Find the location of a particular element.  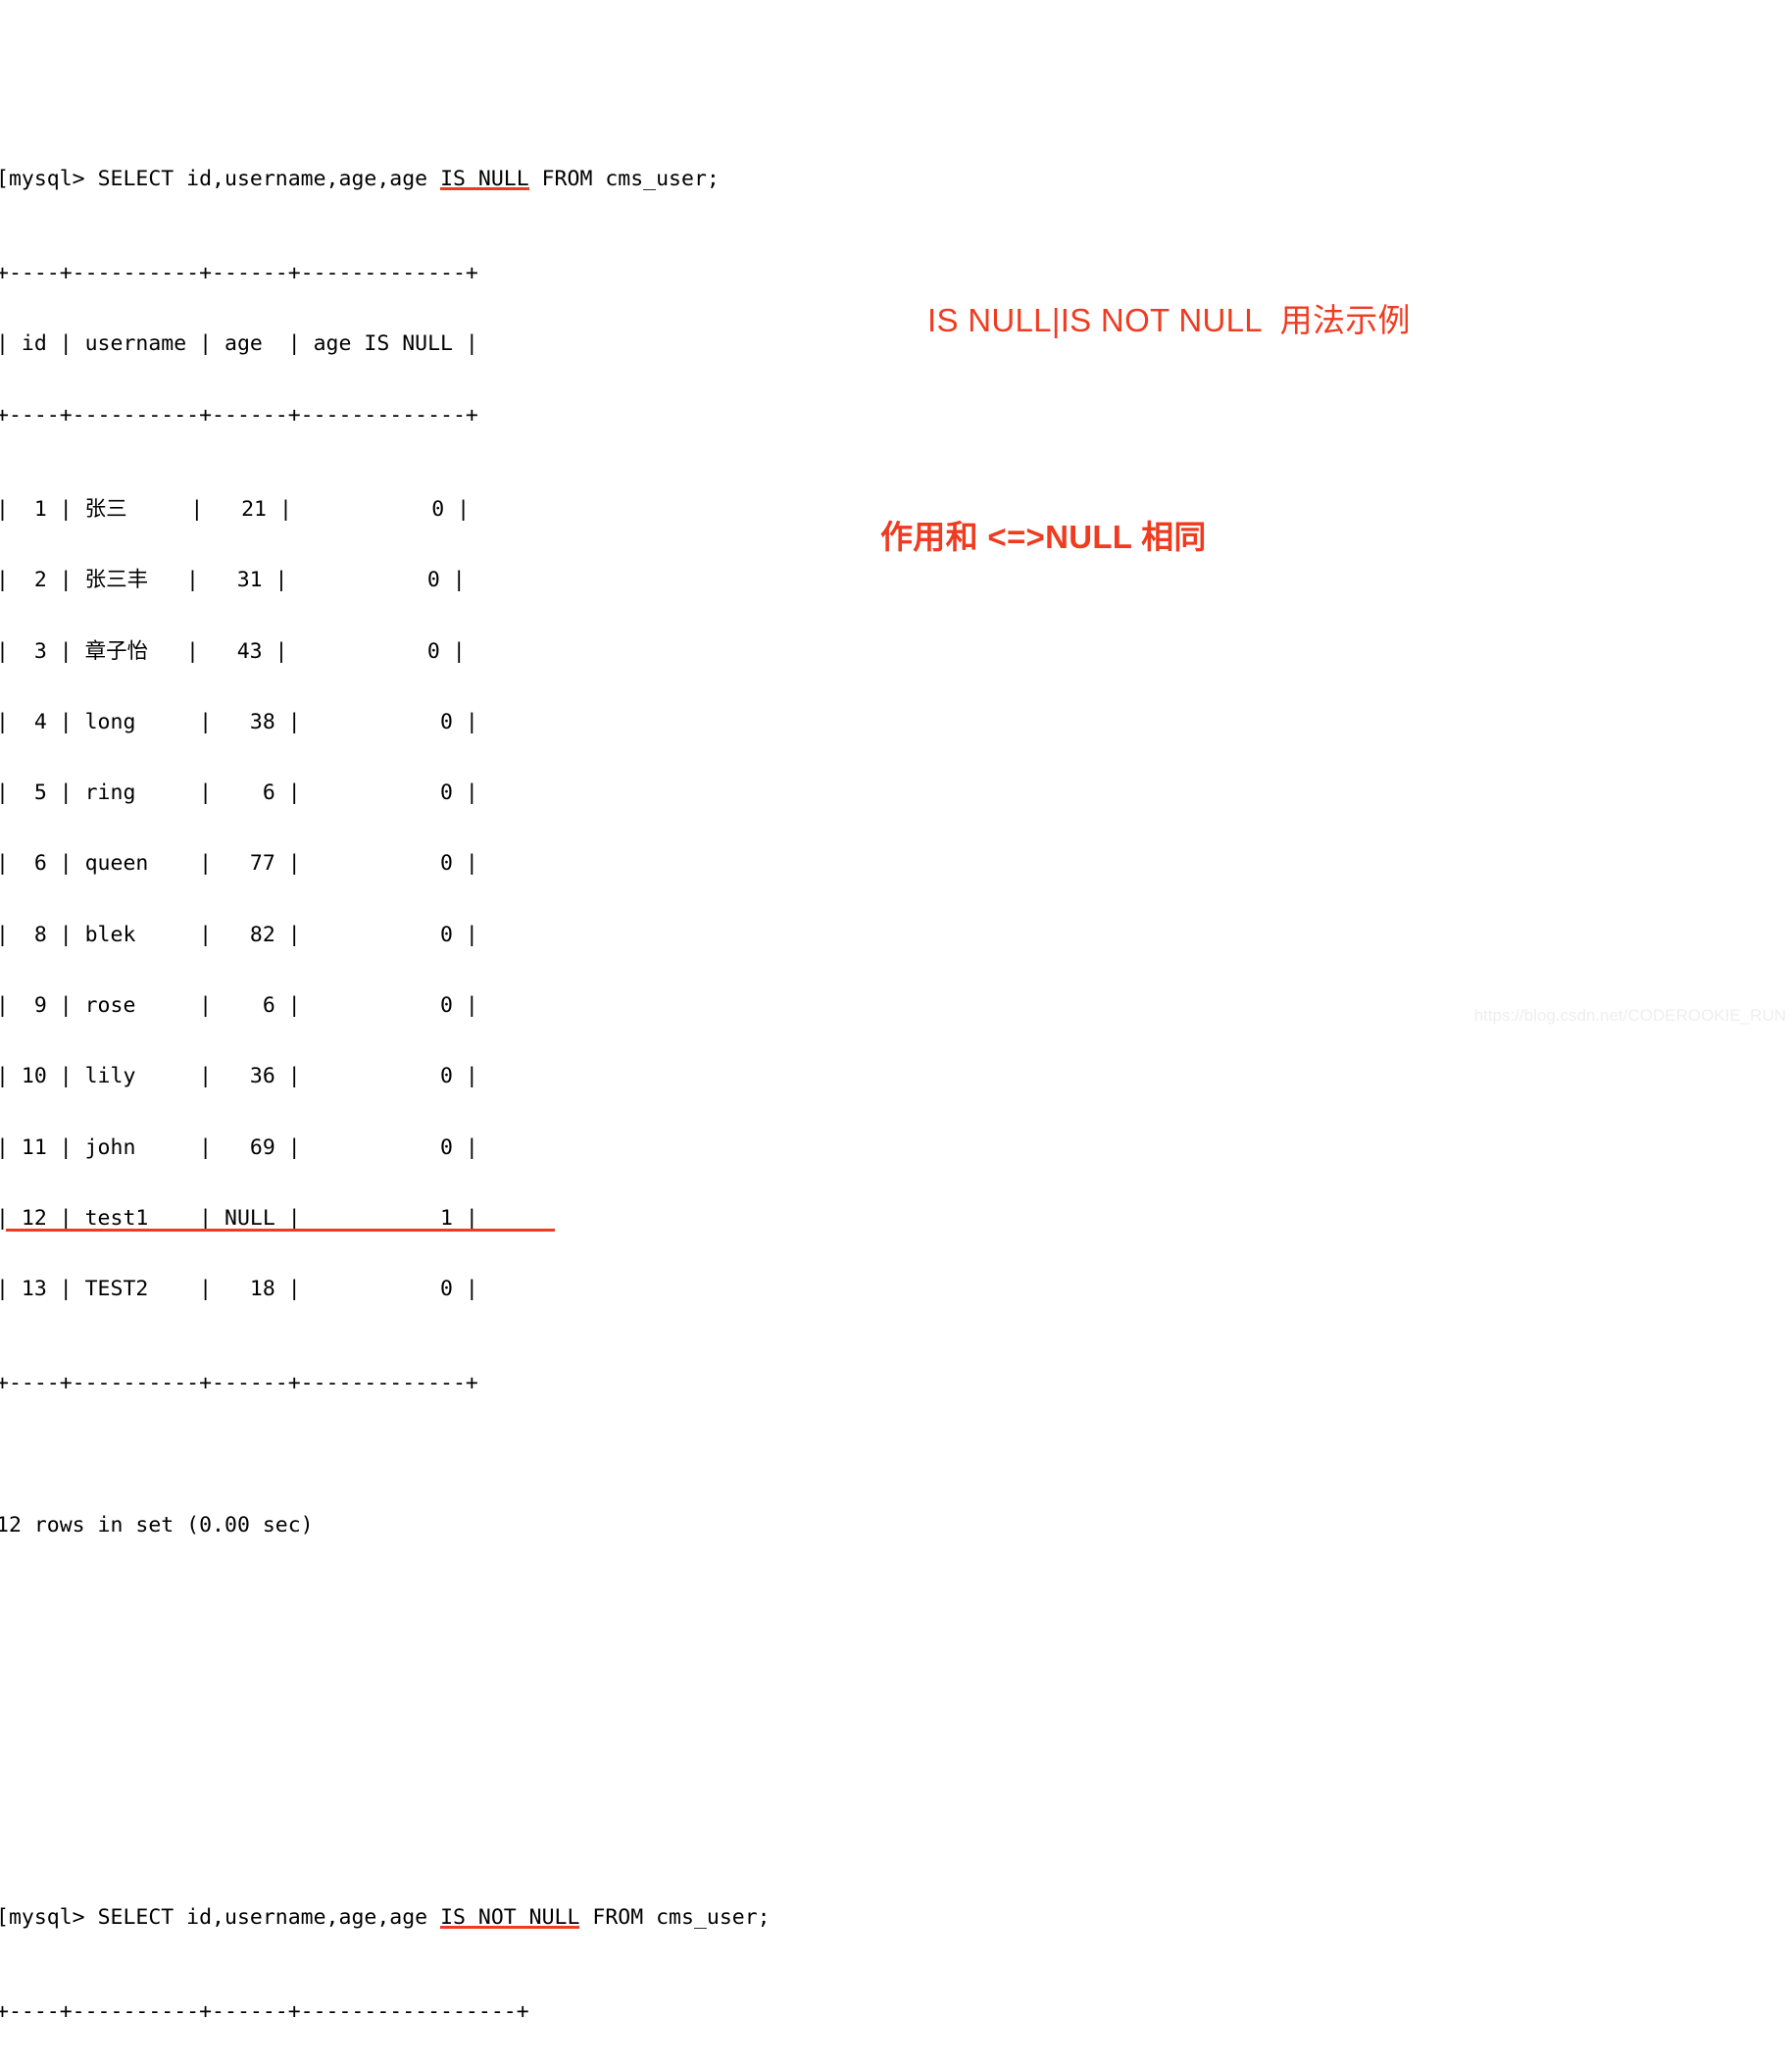

table-row: | 10 | lily | 36 | 0 | is located at coordinates (239, 1077).